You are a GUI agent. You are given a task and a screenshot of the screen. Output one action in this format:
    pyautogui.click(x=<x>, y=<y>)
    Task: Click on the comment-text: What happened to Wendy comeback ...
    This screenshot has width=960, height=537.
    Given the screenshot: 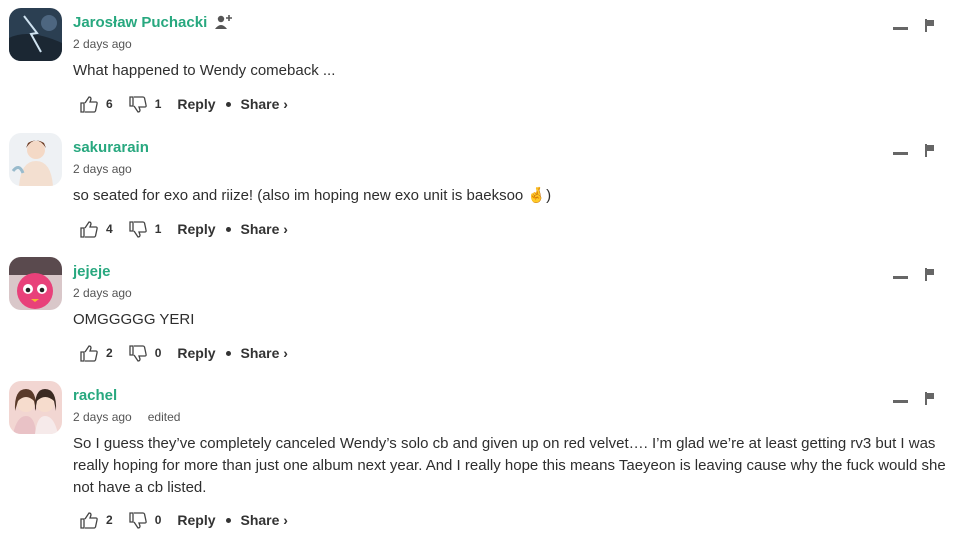 What is the action you would take?
    pyautogui.click(x=204, y=70)
    